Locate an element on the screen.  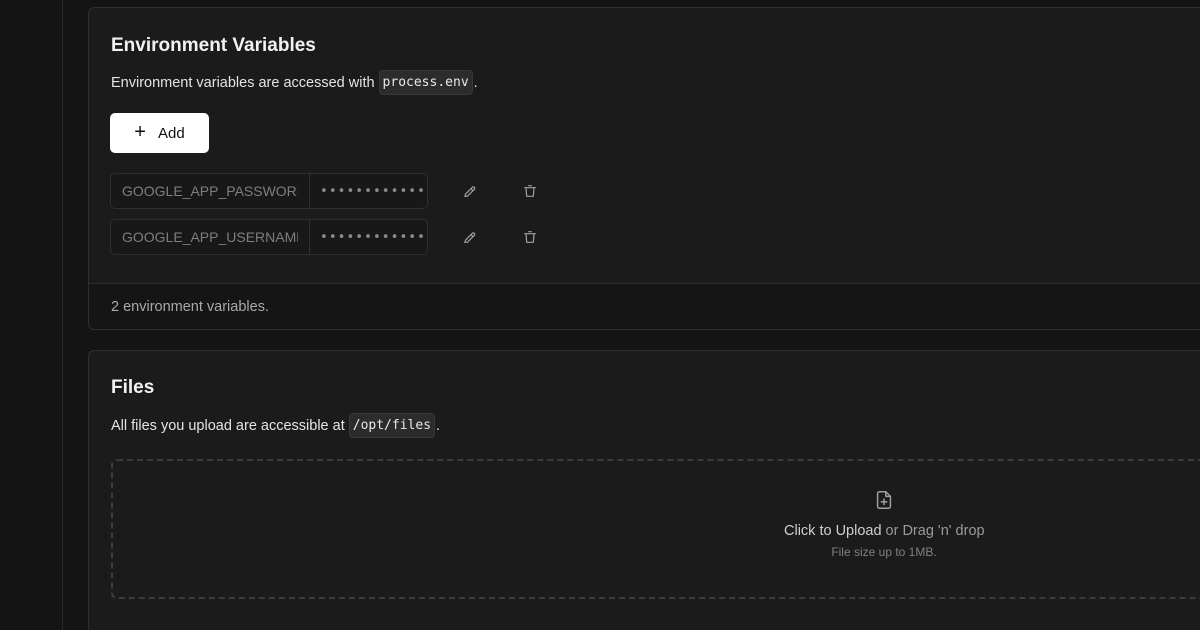
env-desc-suffix: . is located at coordinates (475, 82).